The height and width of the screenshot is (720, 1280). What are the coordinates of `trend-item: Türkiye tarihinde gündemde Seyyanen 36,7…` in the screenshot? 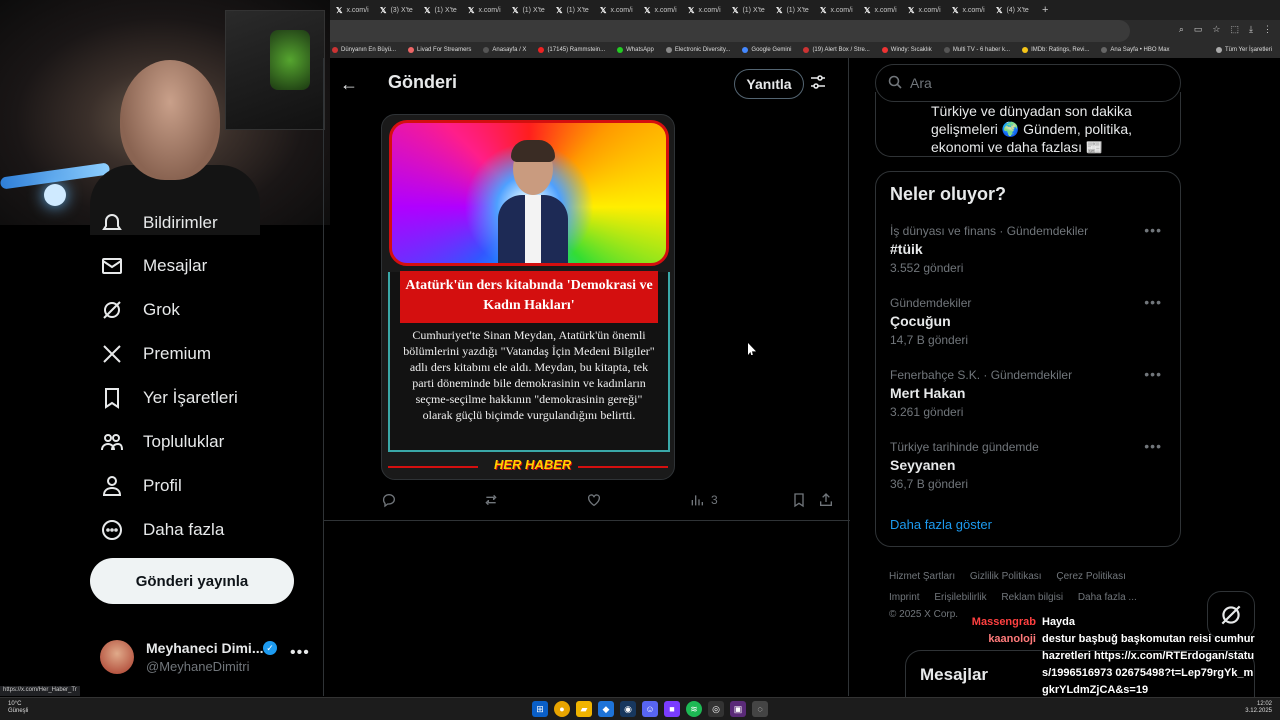 It's located at (1030, 464).